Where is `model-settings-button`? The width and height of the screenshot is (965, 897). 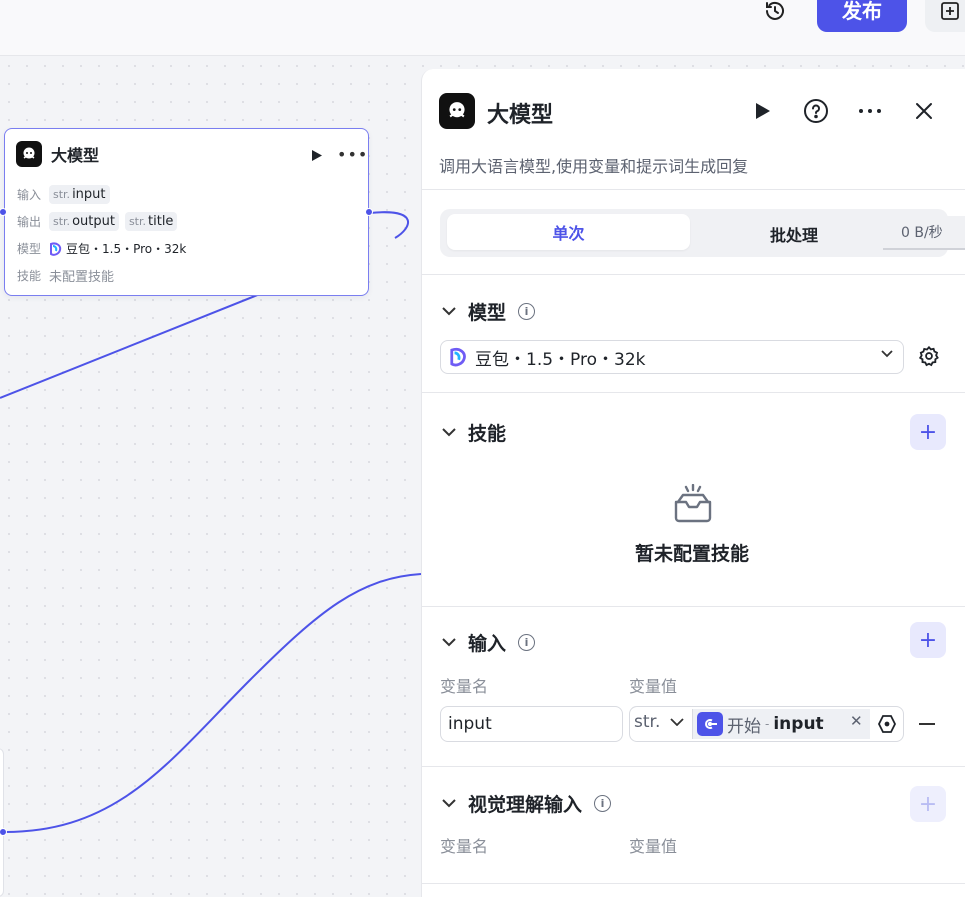 model-settings-button is located at coordinates (929, 358).